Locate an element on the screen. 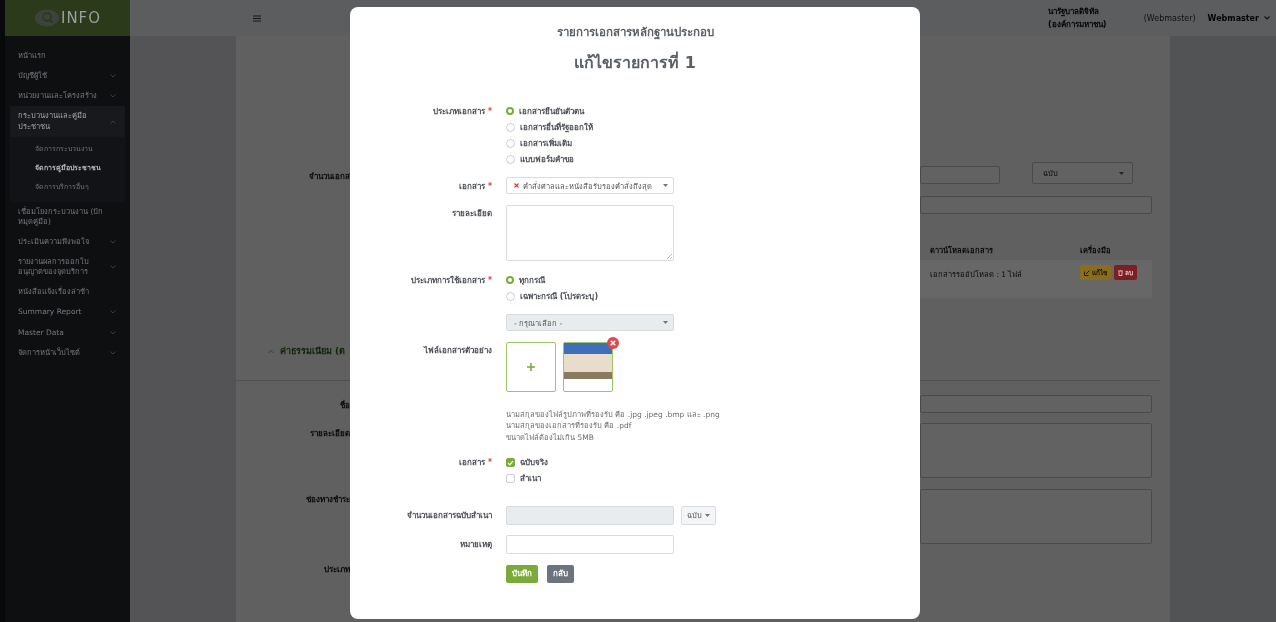 This screenshot has height=622, width=1276. form-label: ชื่อ is located at coordinates (344, 405).